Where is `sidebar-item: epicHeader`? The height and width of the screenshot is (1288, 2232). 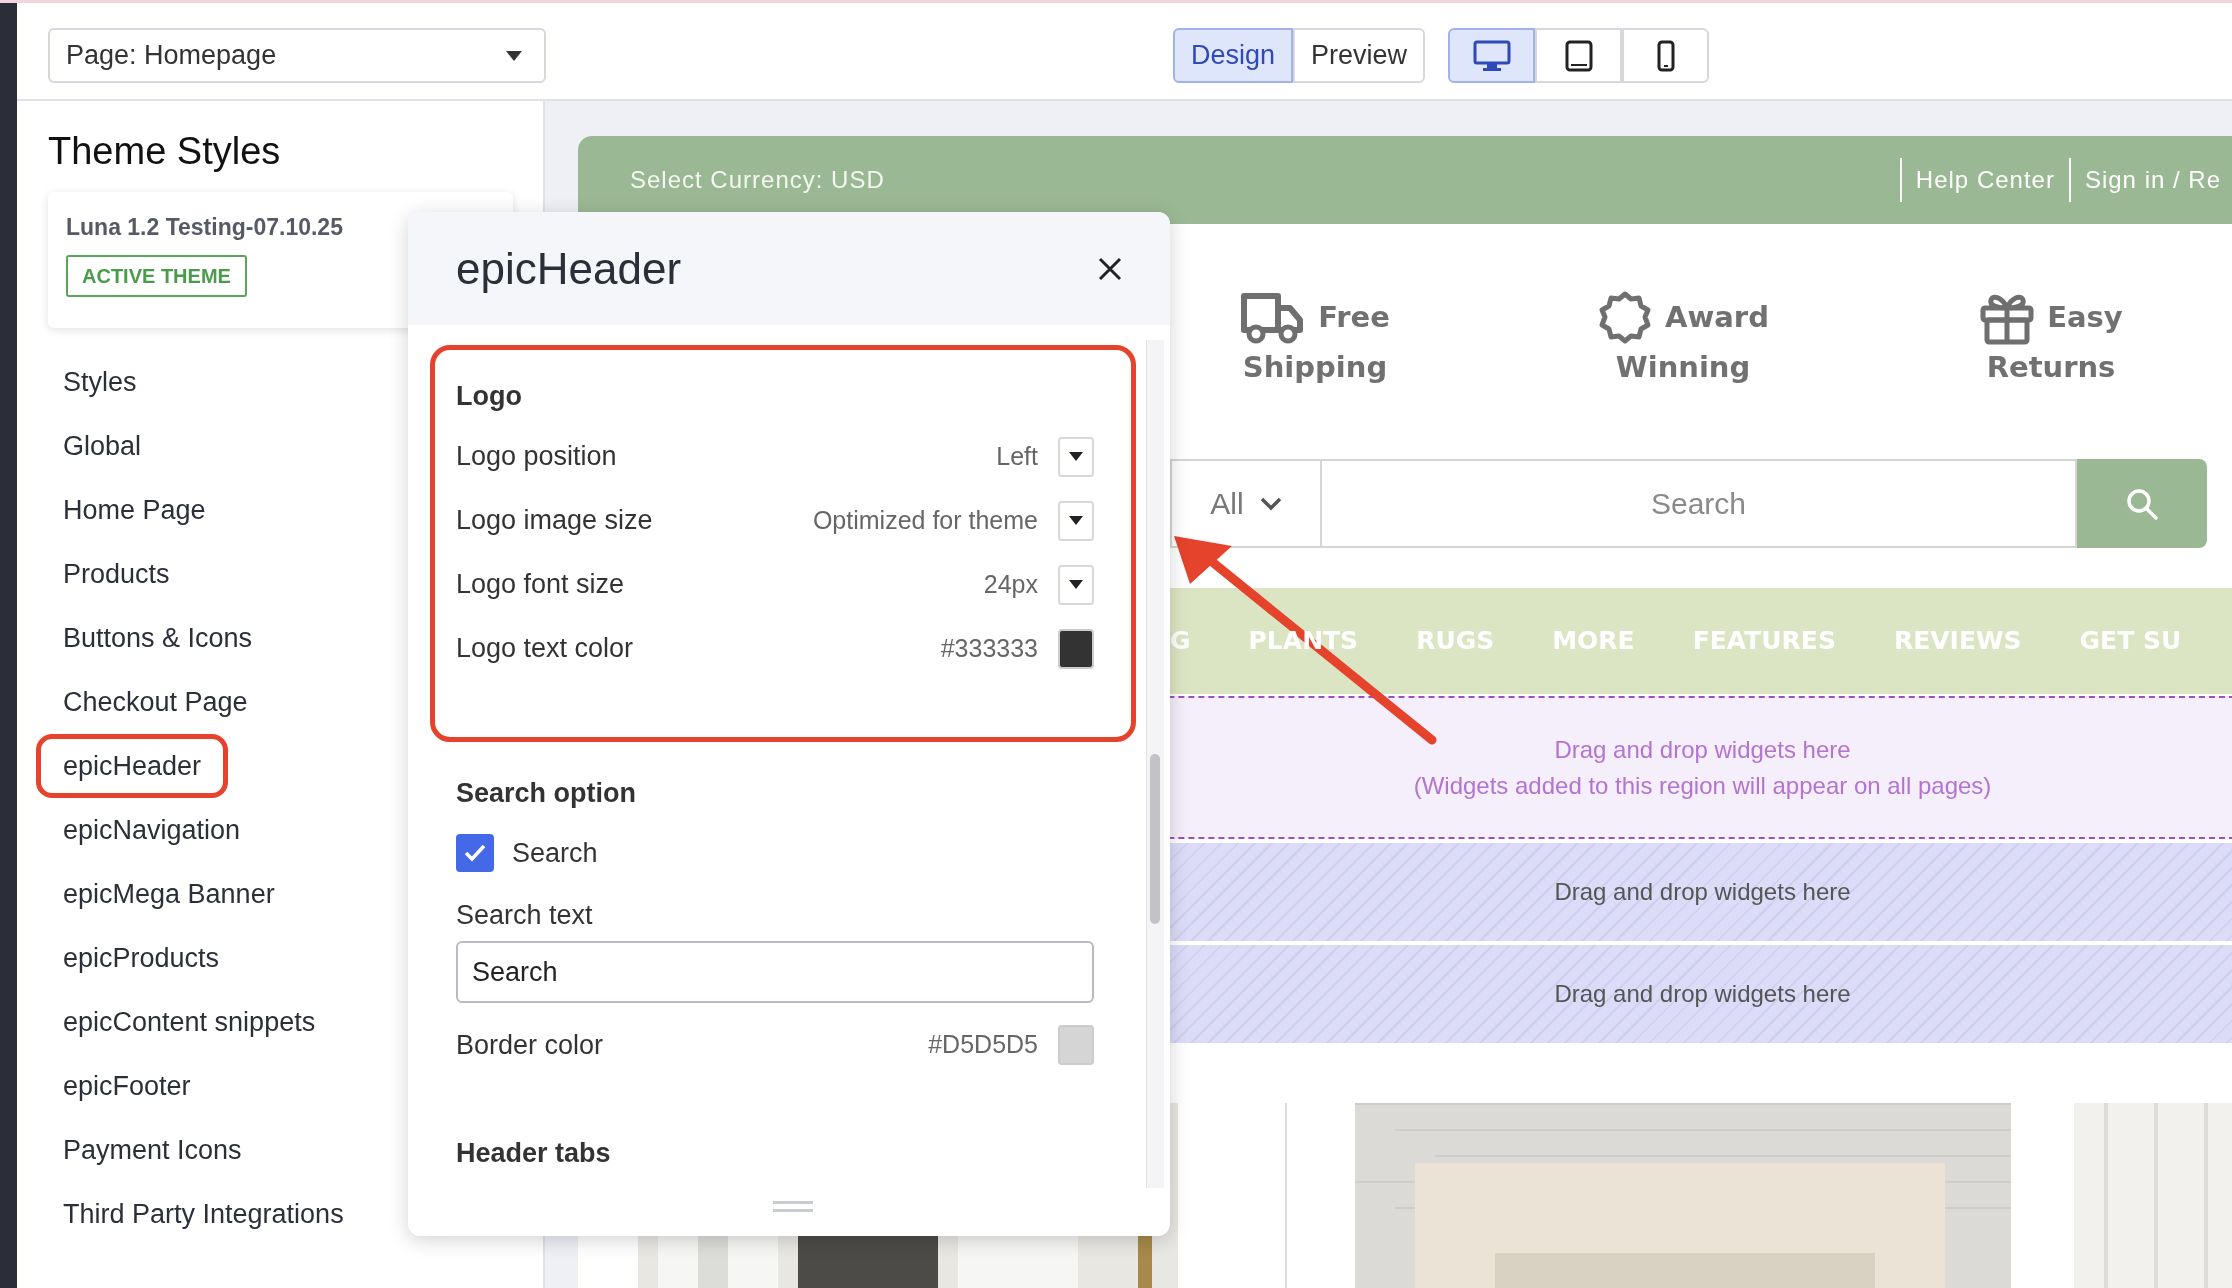
sidebar-item: epicHeader is located at coordinates (132, 766).